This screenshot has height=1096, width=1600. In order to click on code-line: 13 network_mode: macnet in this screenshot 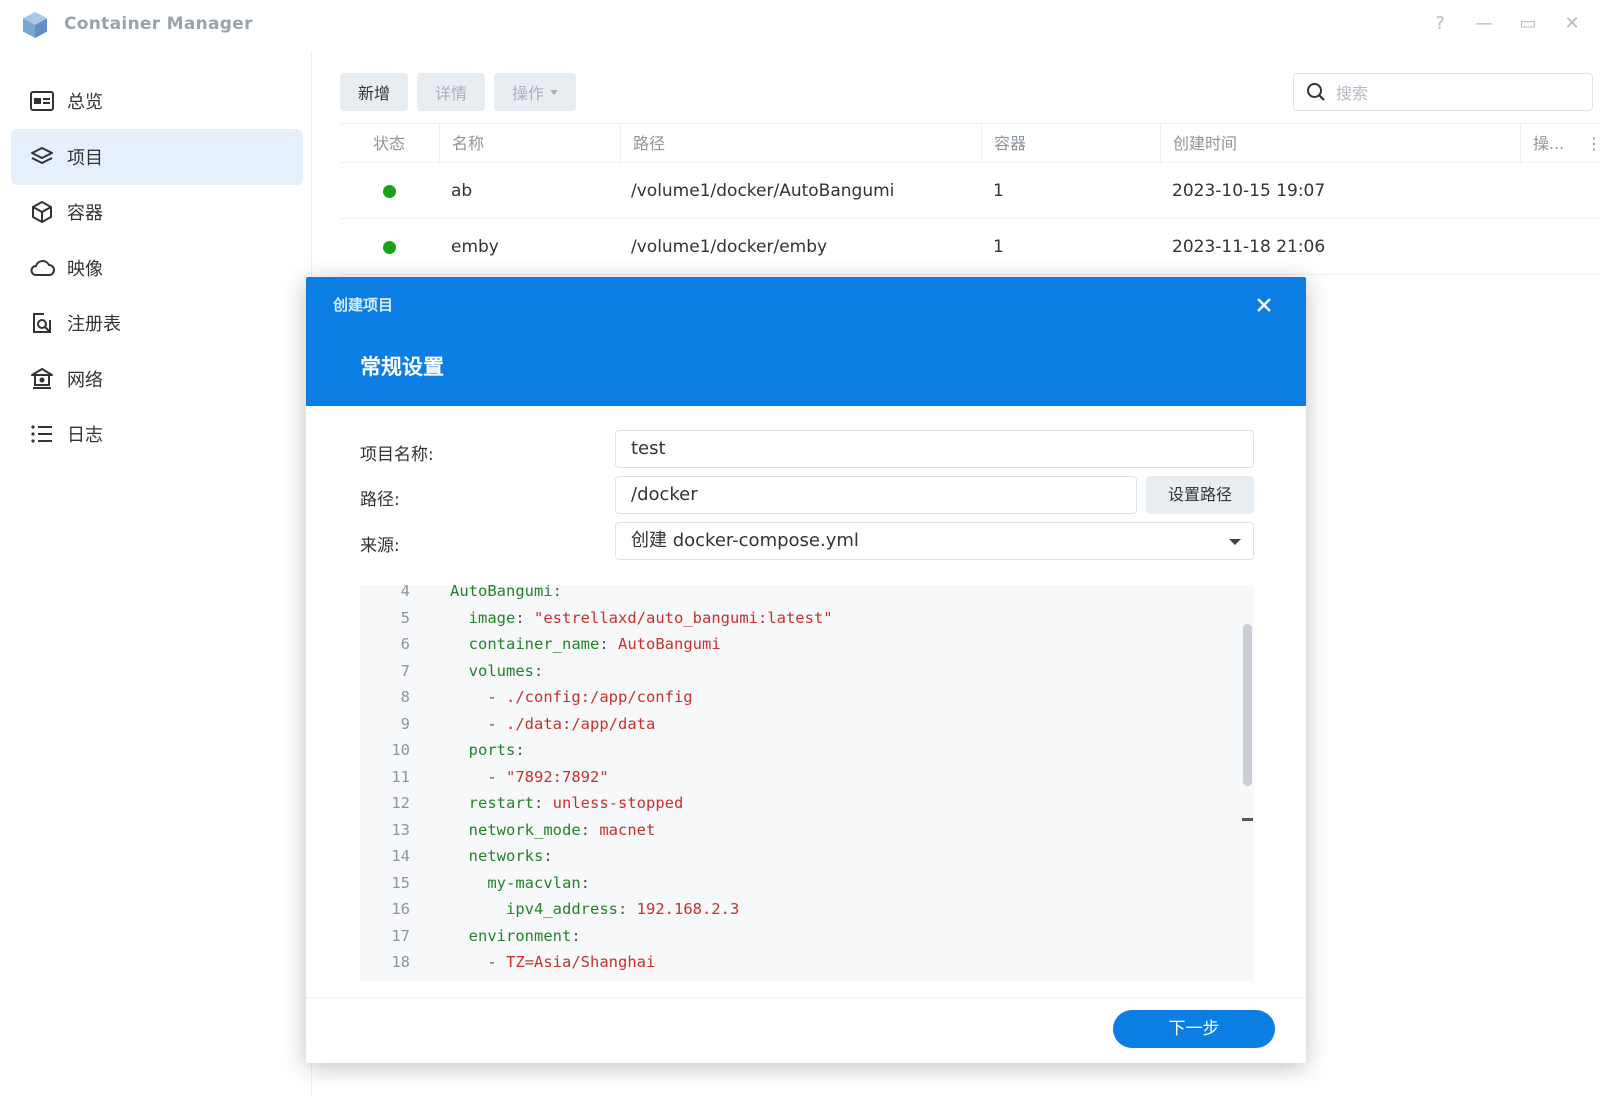, I will do `click(790, 830)`.